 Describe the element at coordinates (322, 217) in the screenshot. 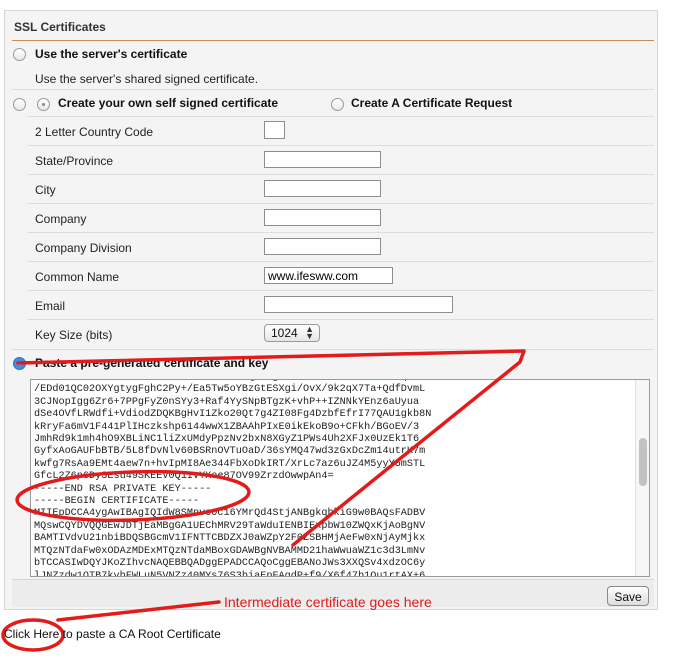

I see `company-input` at that location.